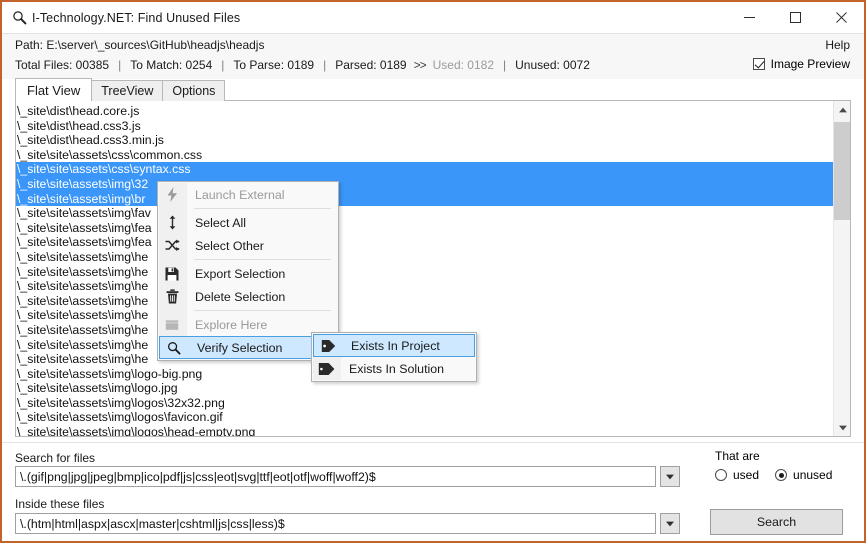 The image size is (866, 543). I want to click on stat-to-match: To Match: 0254, so click(171, 65).